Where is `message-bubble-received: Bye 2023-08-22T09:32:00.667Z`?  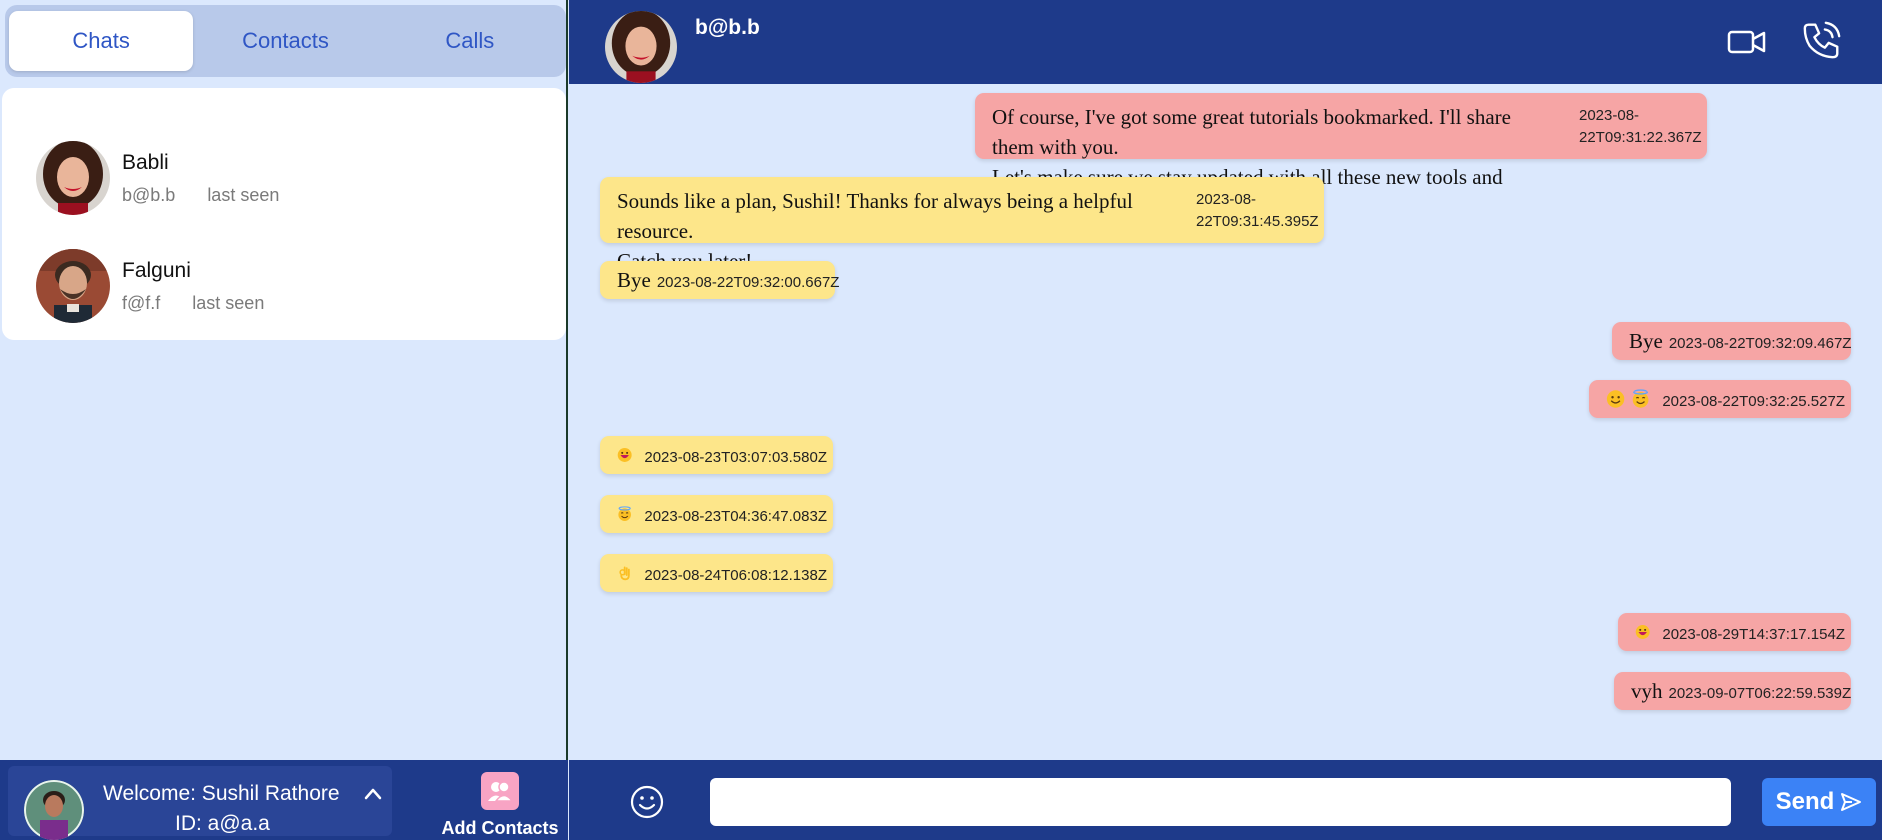
message-bubble-received: Bye 2023-08-22T09:32:00.667Z is located at coordinates (719, 280).